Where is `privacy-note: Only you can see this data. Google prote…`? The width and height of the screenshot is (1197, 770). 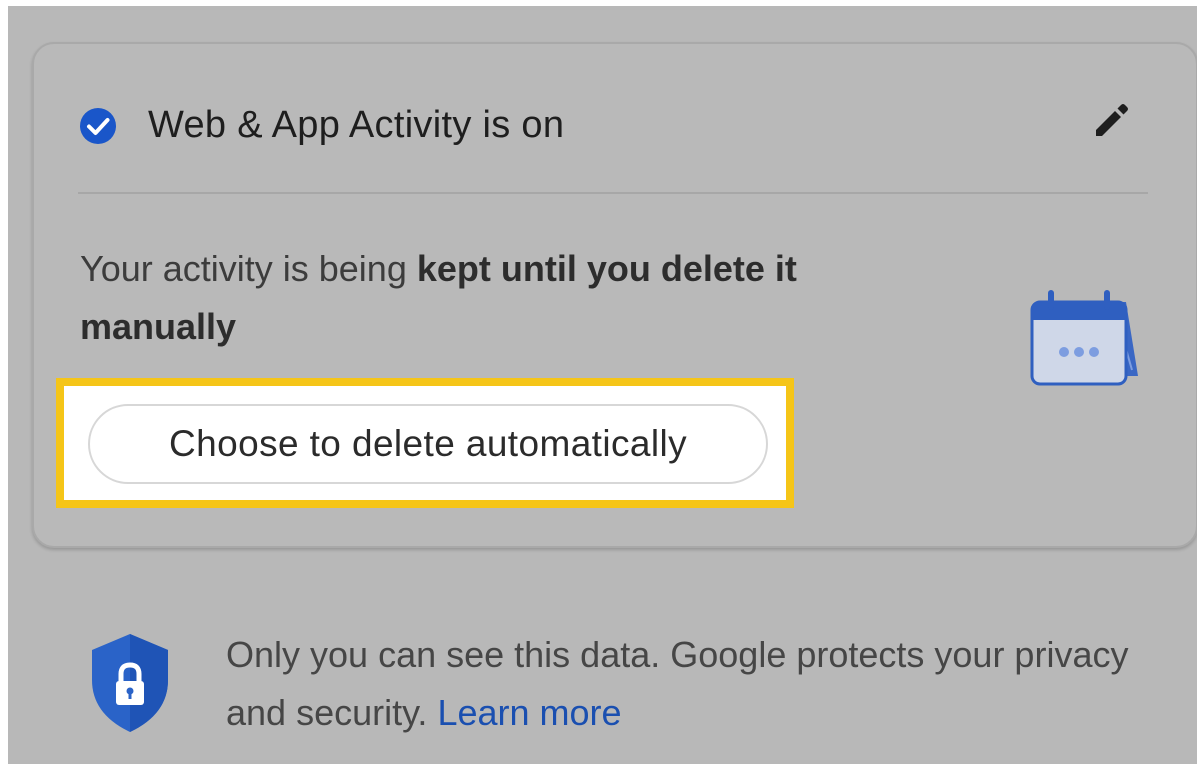
privacy-note: Only you can see this data. Google prote… is located at coordinates (616, 684).